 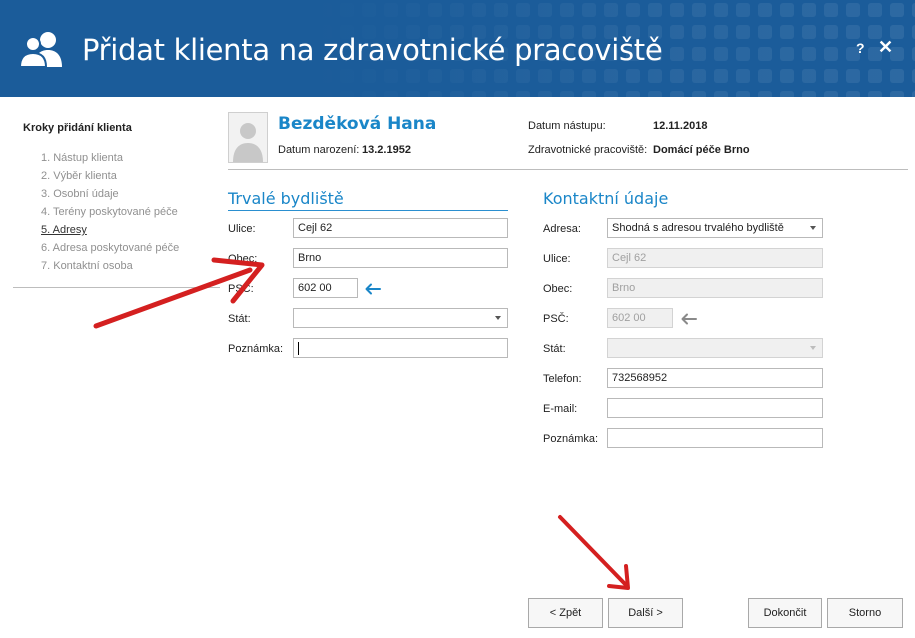 I want to click on perm-zip-input: 602 00, so click(x=325, y=288).